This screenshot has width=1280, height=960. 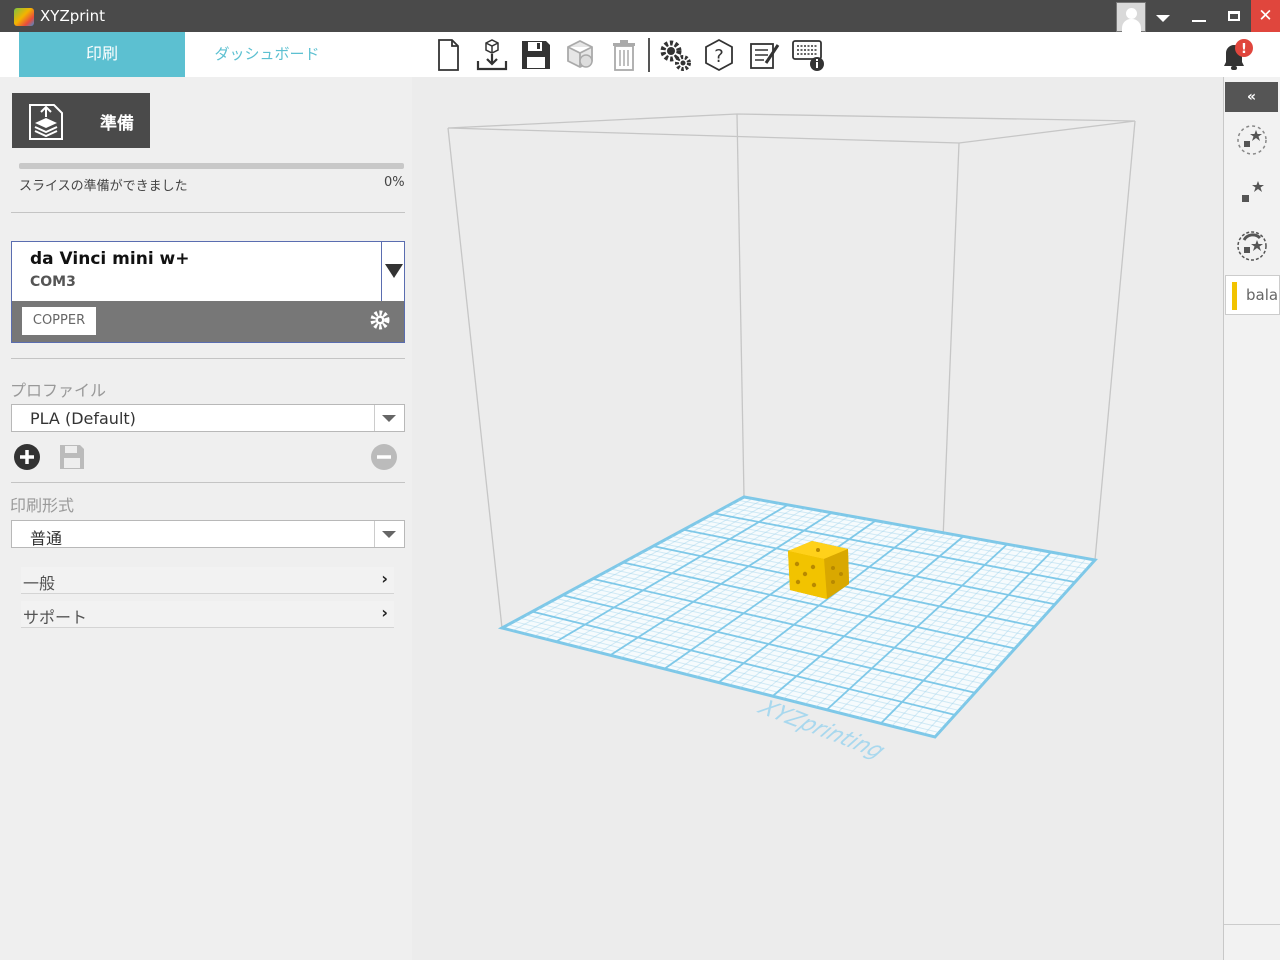 I want to click on slice-status-text: スライスの準備ができました, so click(x=103, y=186).